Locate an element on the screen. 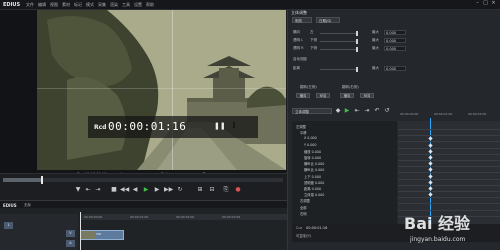 The width and height of the screenshot is (500, 250). mode-select: 日期(D) is located at coordinates (328, 20).